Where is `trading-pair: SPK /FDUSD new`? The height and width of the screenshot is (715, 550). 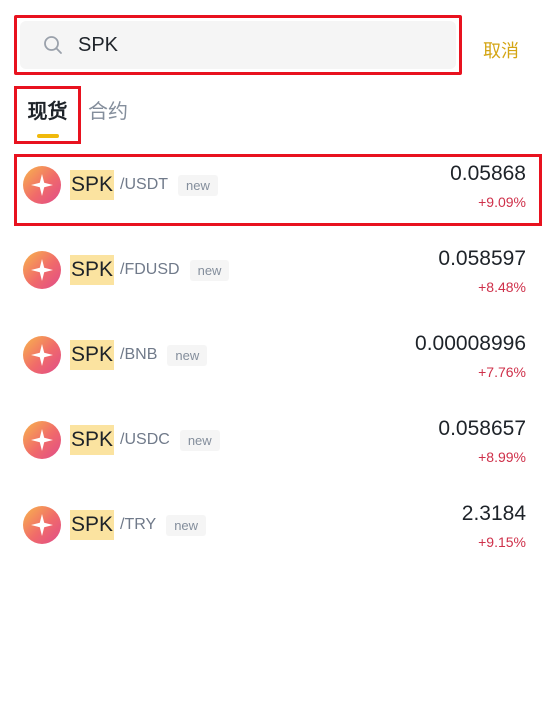 trading-pair: SPK /FDUSD new is located at coordinates (150, 270).